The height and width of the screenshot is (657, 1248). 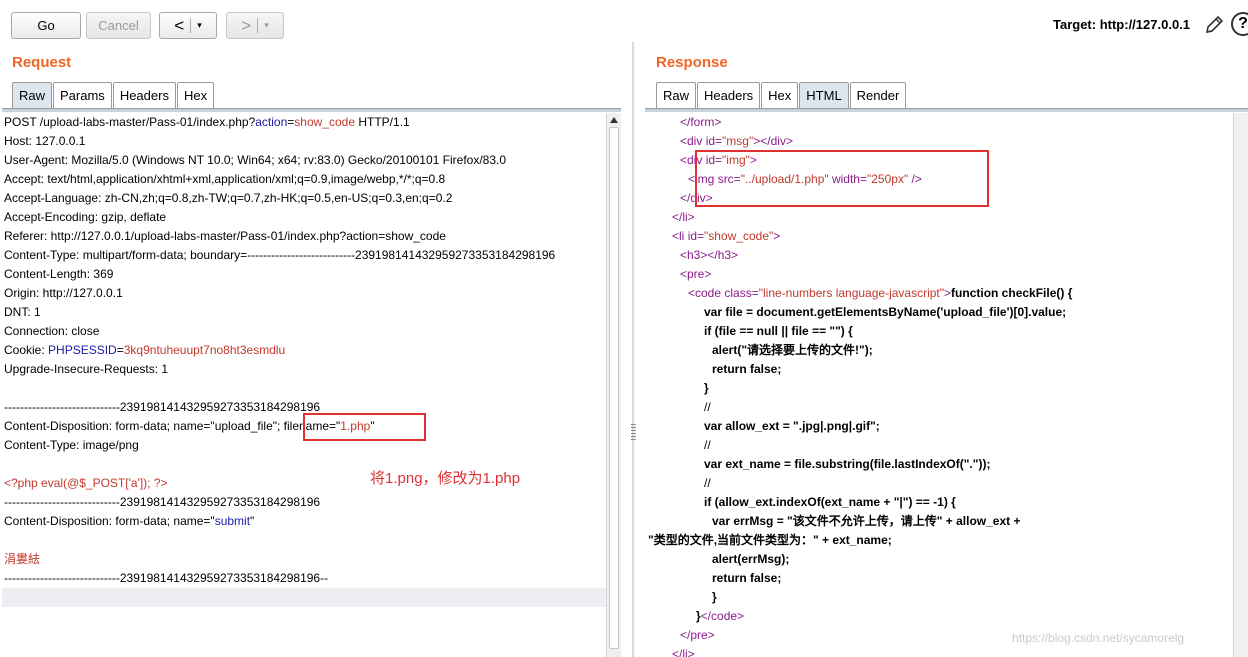 I want to click on target-label: Target: http://127.0.0.1, so click(x=1122, y=24).